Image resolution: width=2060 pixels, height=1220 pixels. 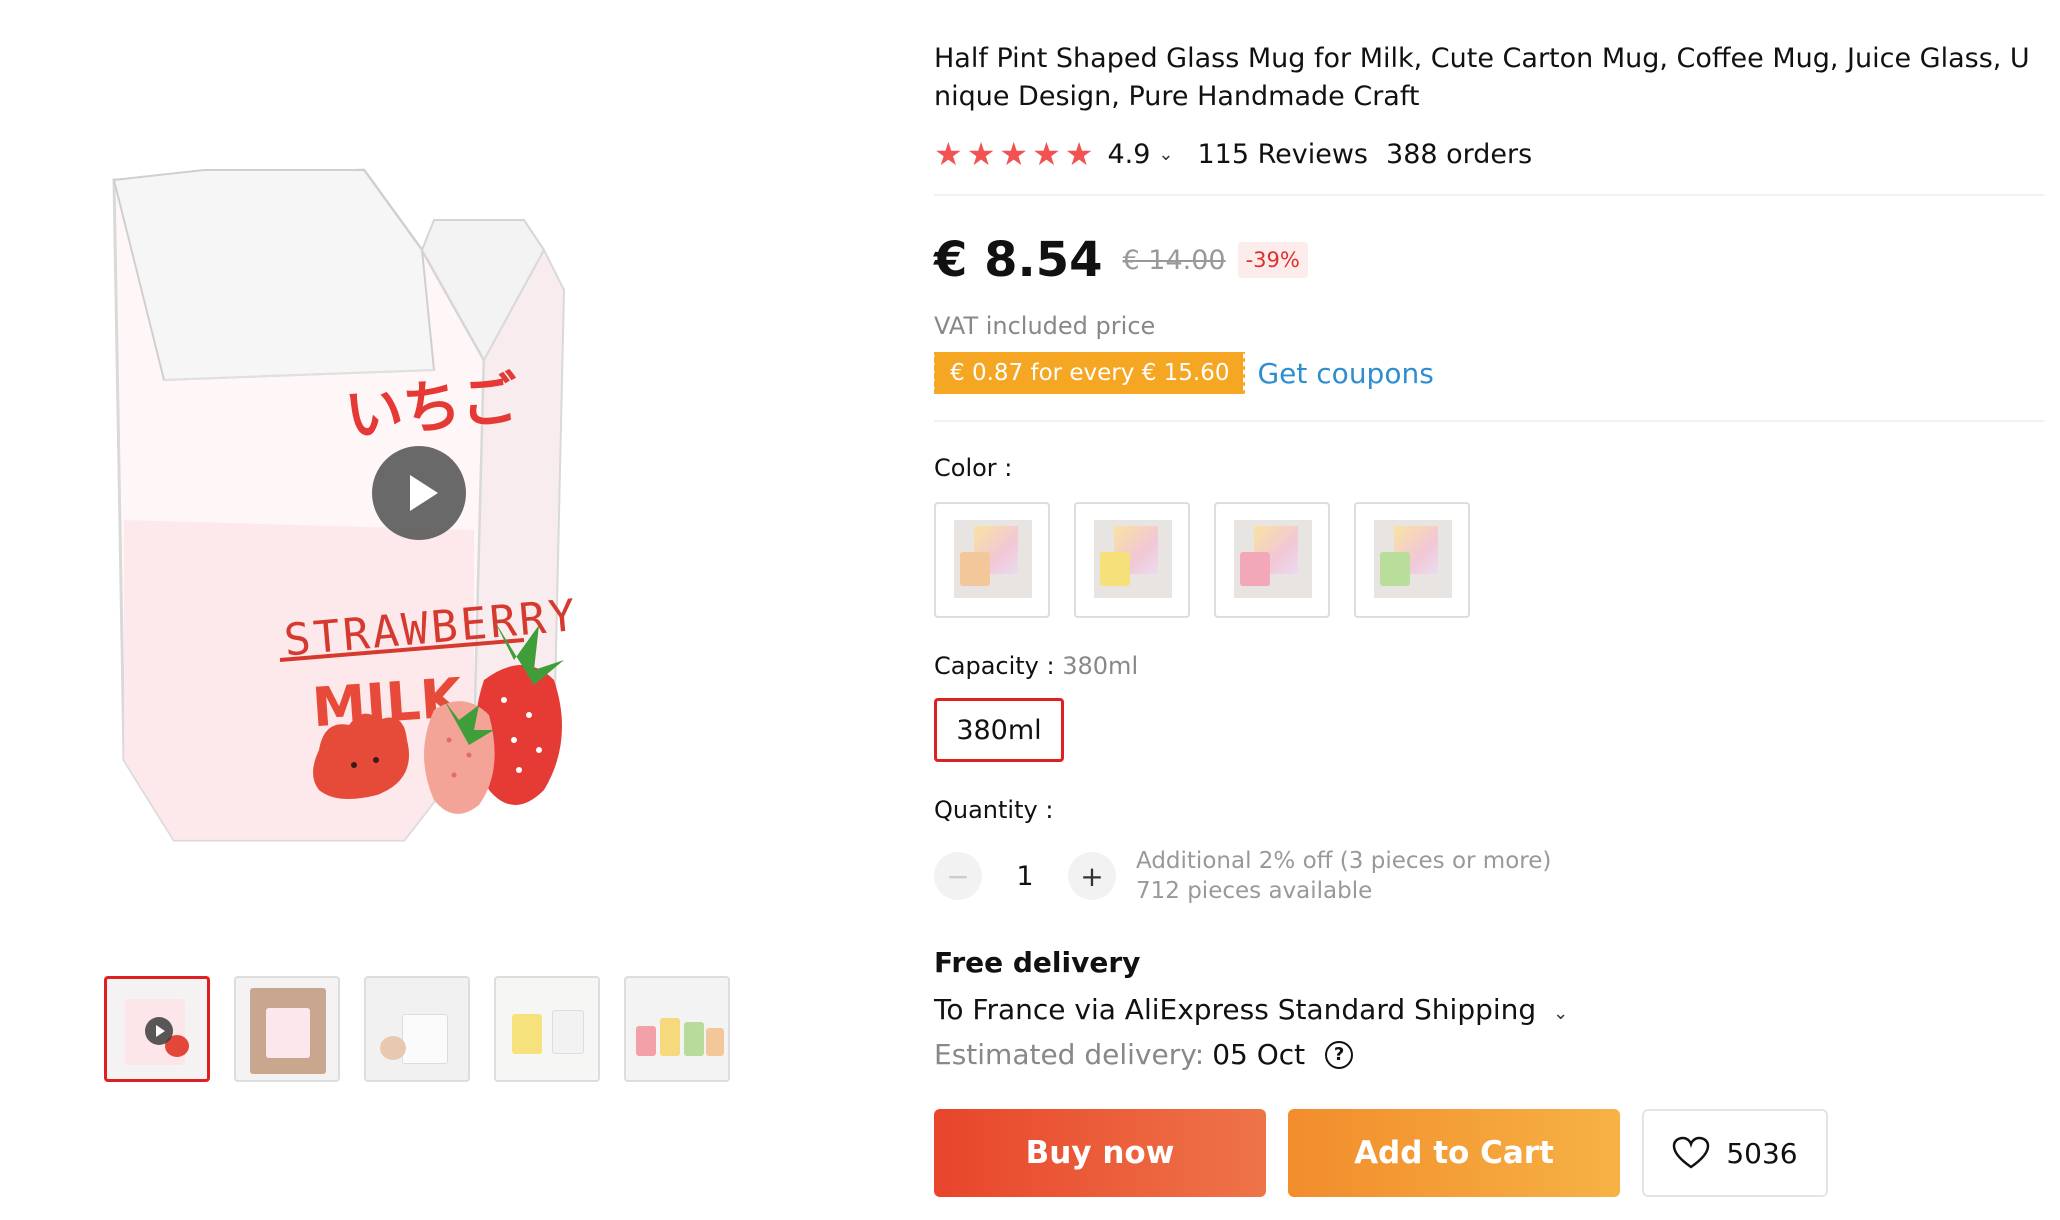 I want to click on purchase-actions: Buy now Add to Cart 5036, so click(x=1489, y=1153).